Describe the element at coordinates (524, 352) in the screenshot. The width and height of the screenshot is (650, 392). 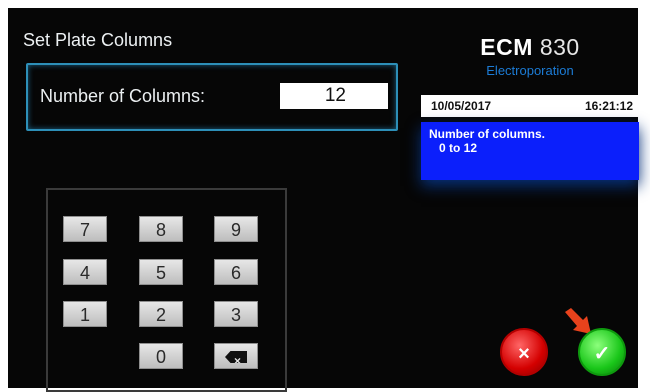
I see `cancel-button: ×` at that location.